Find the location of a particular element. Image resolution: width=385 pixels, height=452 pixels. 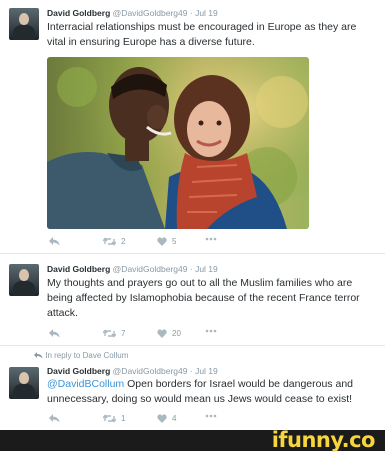

retweet-count: 2 is located at coordinates (123, 241).